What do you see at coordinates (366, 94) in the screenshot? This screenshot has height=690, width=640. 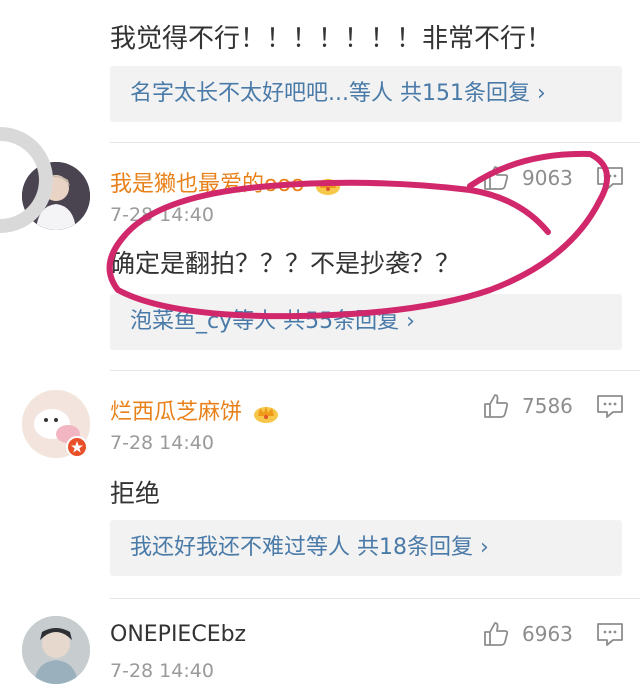 I see `replies-link: 名字太长不太好吧吧...等人 共151条回复 ›` at bounding box center [366, 94].